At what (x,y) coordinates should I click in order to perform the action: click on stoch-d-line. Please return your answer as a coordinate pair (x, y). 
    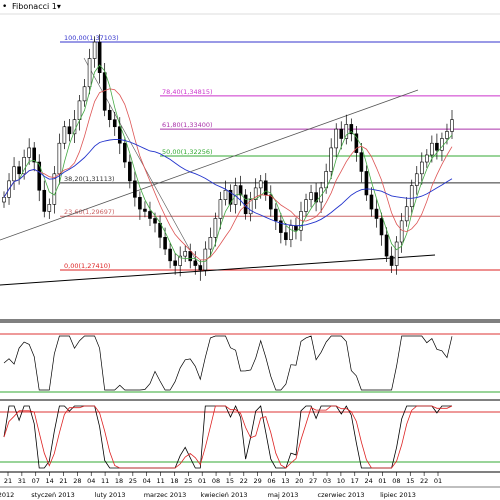
    Looking at the image, I should click on (228, 437).